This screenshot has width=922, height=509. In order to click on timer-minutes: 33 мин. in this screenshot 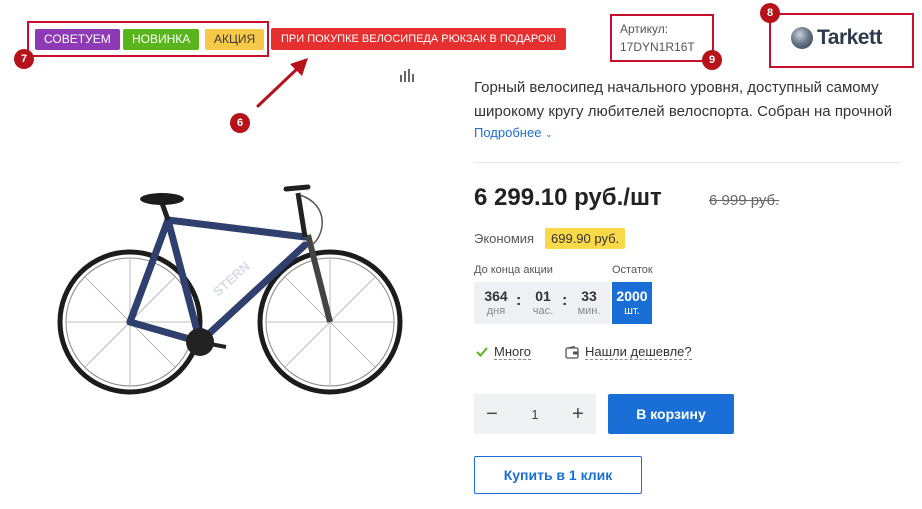, I will do `click(589, 303)`.